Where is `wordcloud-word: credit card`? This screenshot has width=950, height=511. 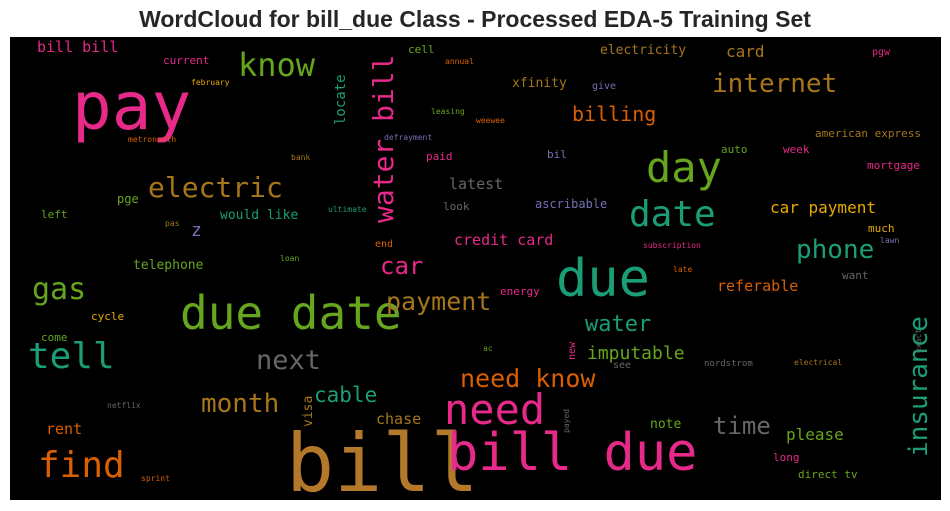 wordcloud-word: credit card is located at coordinates (504, 240).